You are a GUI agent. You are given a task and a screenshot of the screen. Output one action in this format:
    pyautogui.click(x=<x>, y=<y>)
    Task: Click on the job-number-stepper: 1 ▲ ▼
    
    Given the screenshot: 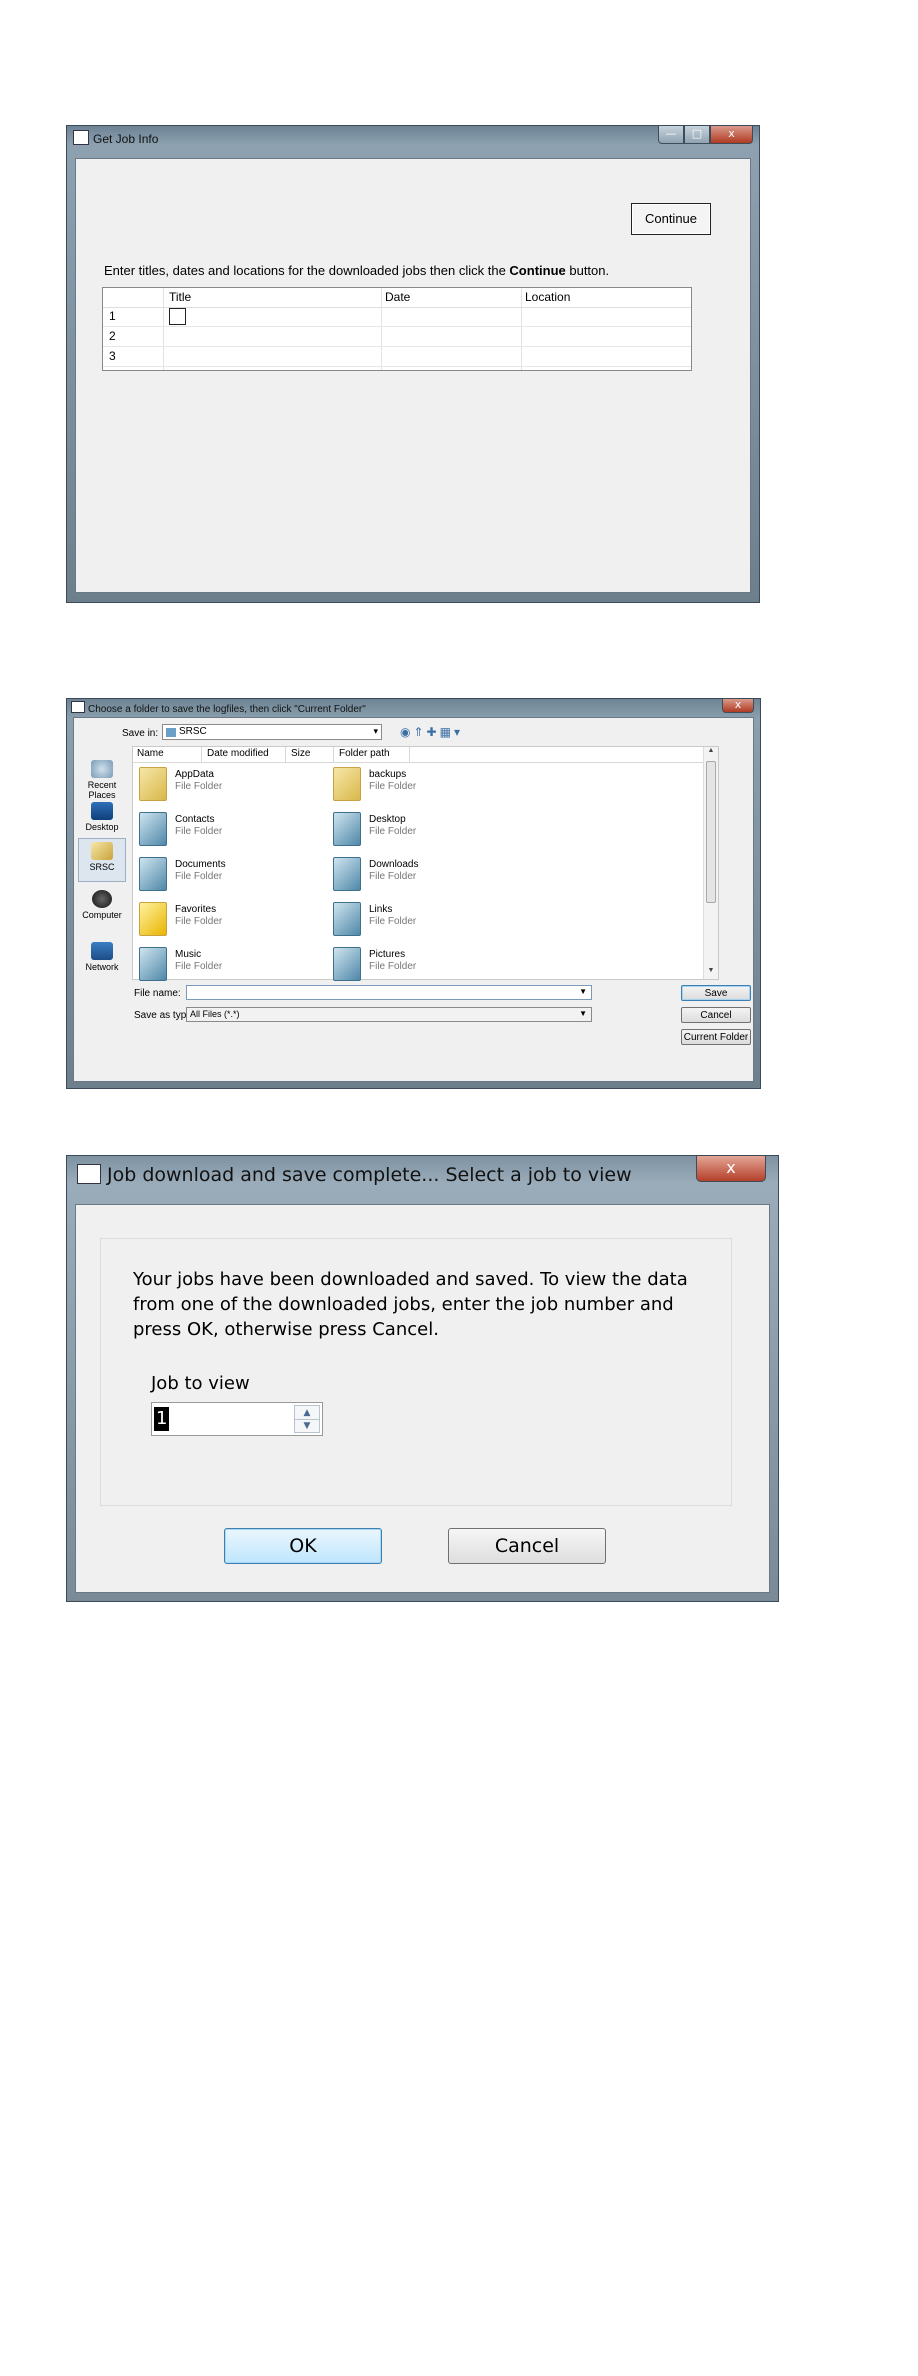 What is the action you would take?
    pyautogui.click(x=237, y=1419)
    